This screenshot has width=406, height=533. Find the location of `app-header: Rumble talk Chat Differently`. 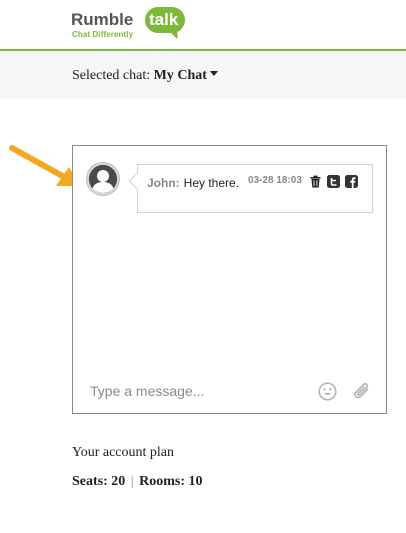

app-header: Rumble talk Chat Differently is located at coordinates (203, 25).